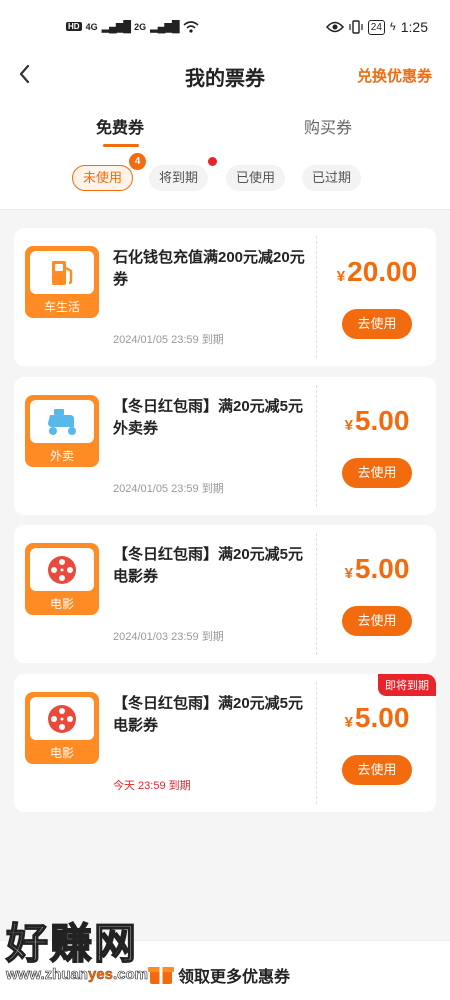 This screenshot has height=1000, width=450. I want to click on wifi-icon, so click(191, 26).